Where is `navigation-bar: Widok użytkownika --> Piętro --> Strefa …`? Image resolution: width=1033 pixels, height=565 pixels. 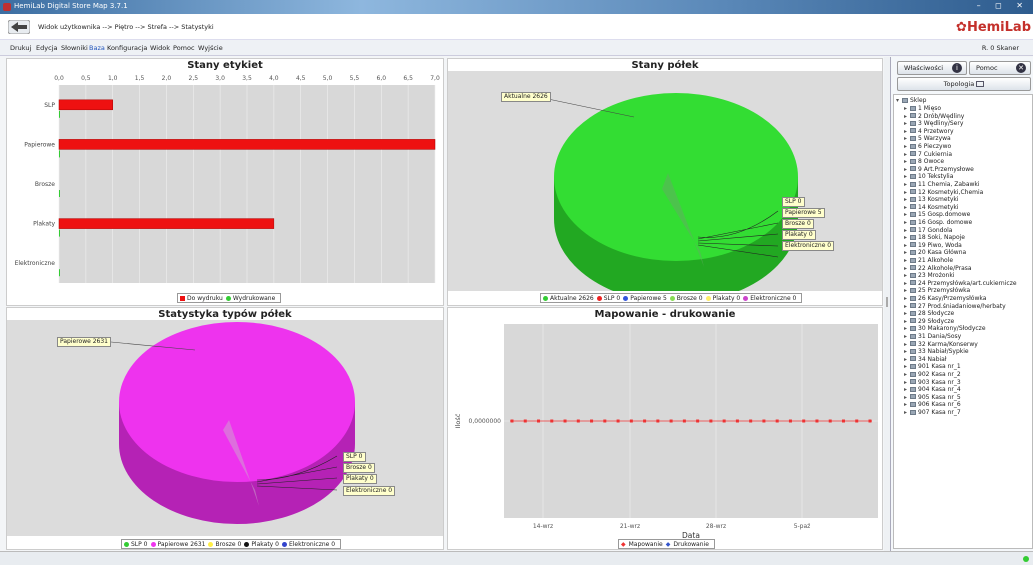 navigation-bar: Widok użytkownika --> Piętro --> Strefa … is located at coordinates (516, 27).